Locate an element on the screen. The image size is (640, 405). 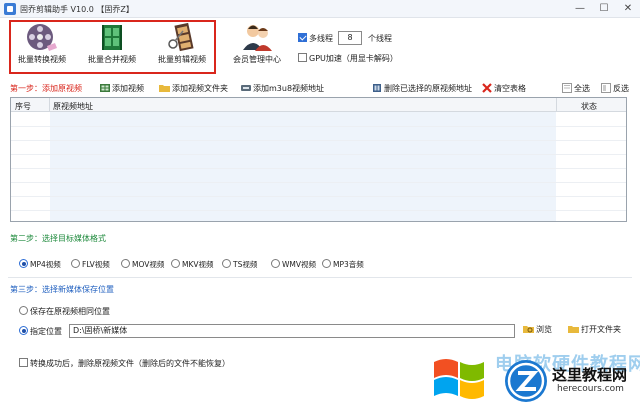
delete-after-convert-checkbox is located at coordinates (23, 362).